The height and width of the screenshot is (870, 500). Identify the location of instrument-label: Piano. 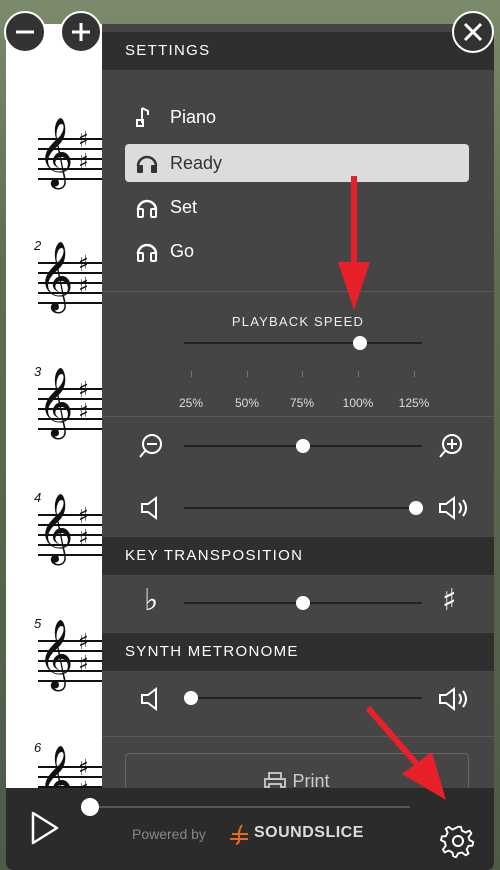
(193, 117).